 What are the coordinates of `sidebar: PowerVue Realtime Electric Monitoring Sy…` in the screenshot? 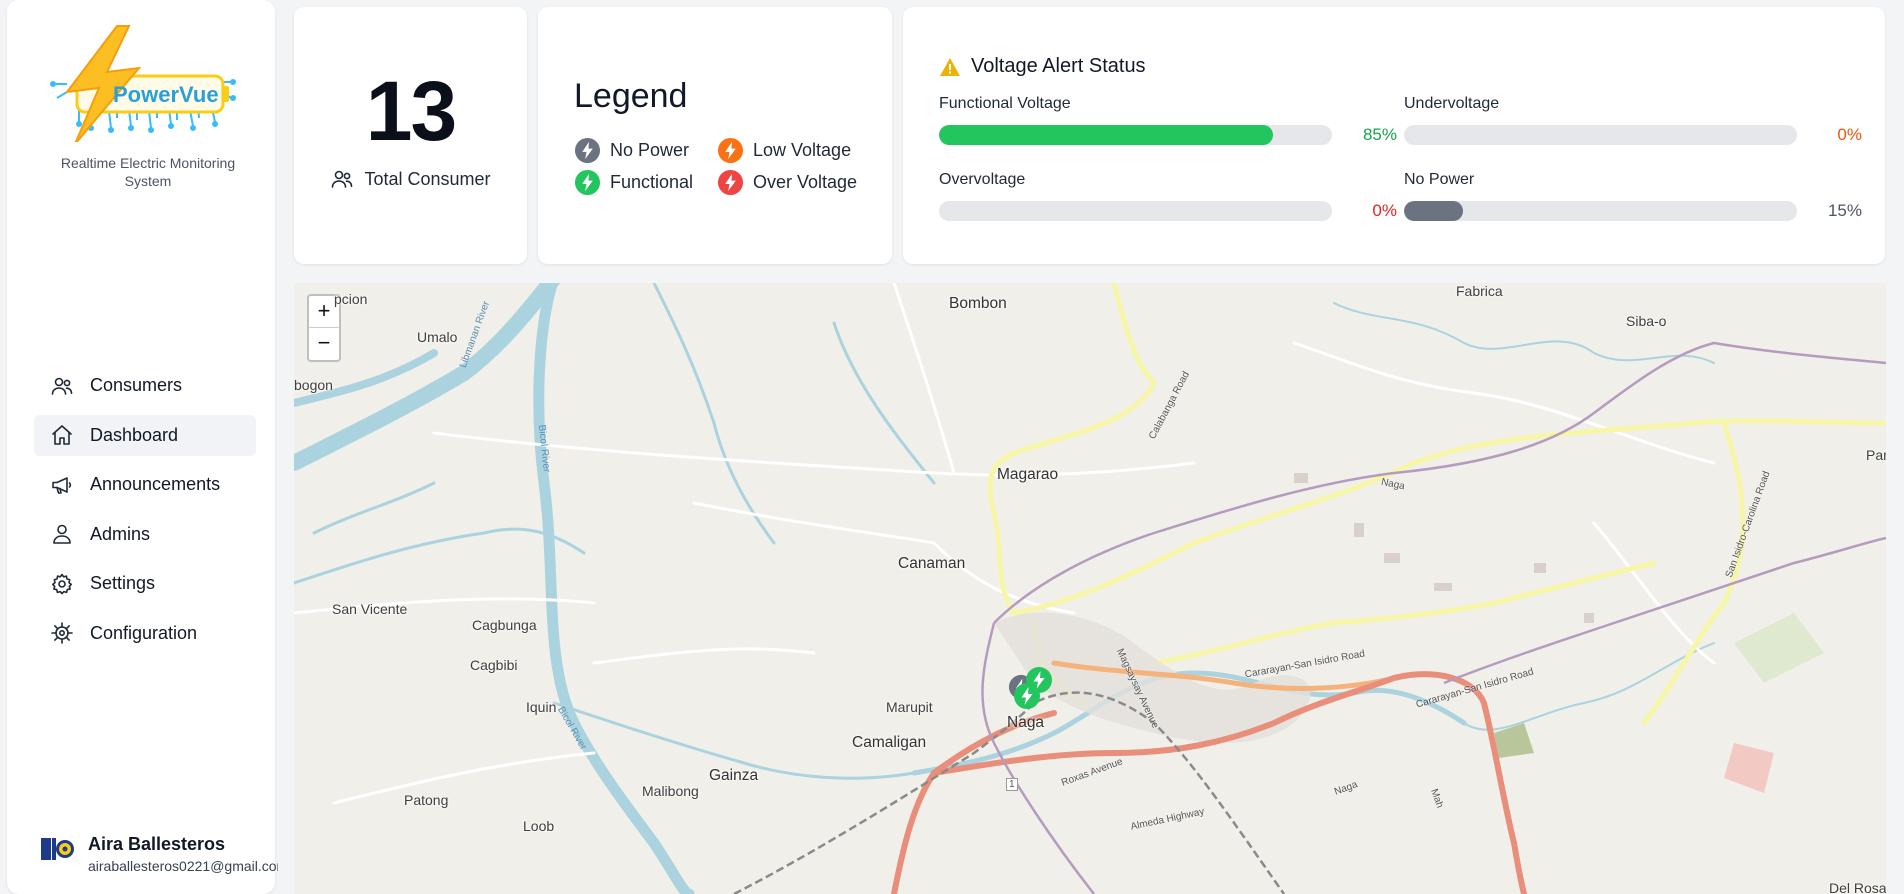 It's located at (142, 447).